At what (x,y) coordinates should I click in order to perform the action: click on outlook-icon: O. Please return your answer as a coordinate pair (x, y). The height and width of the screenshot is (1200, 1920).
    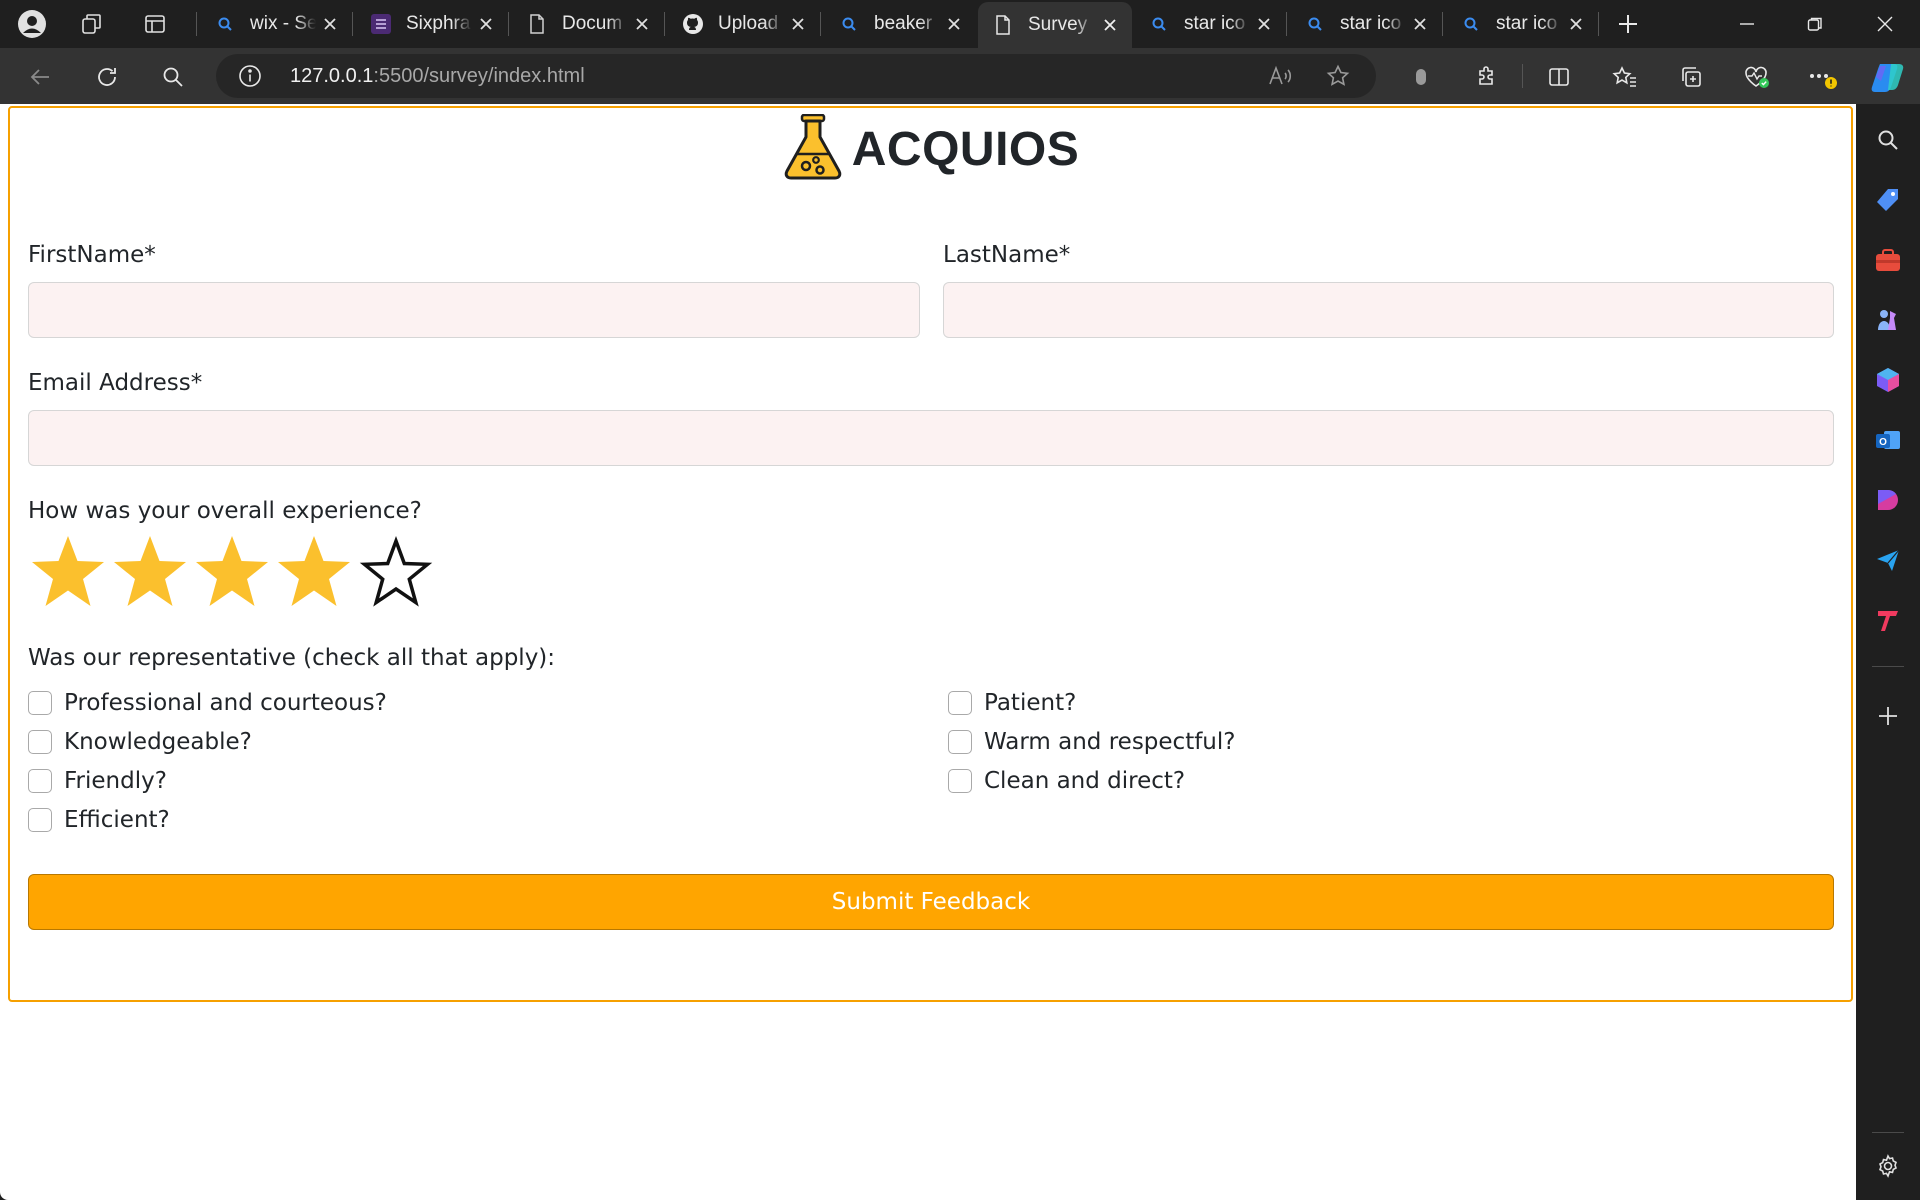
    Looking at the image, I should click on (1888, 440).